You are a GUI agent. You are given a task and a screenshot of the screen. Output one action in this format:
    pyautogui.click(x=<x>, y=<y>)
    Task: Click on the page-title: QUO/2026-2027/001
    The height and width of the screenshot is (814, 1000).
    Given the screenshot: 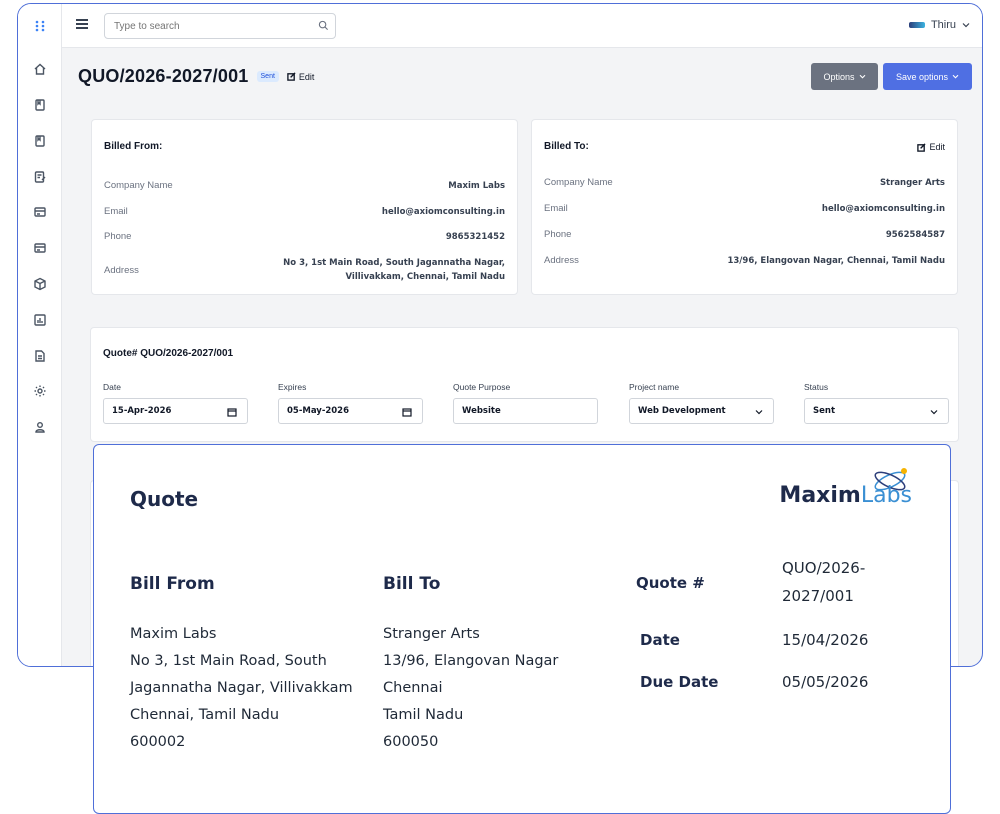 What is the action you would take?
    pyautogui.click(x=163, y=76)
    